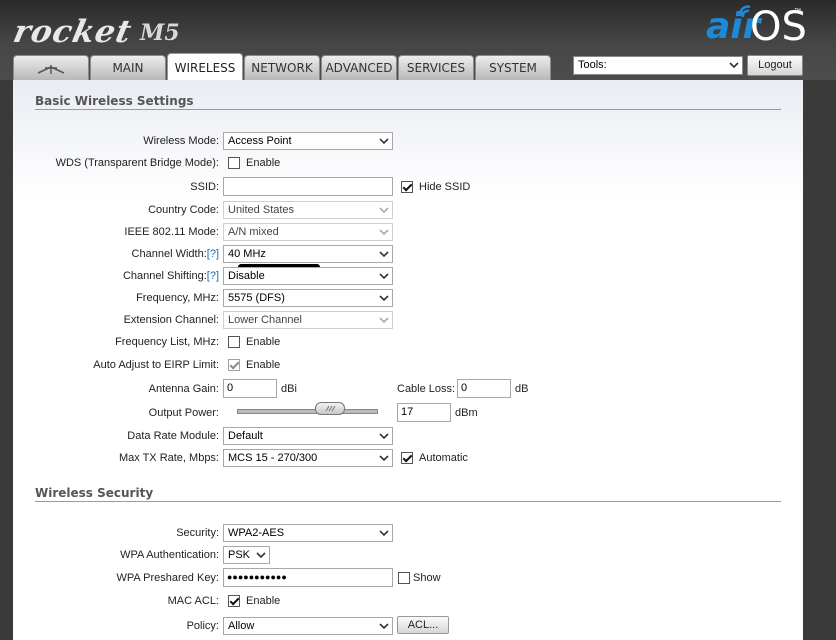  Describe the element at coordinates (177, 298) in the screenshot. I see `frequency-label: Frequency, MHz:` at that location.